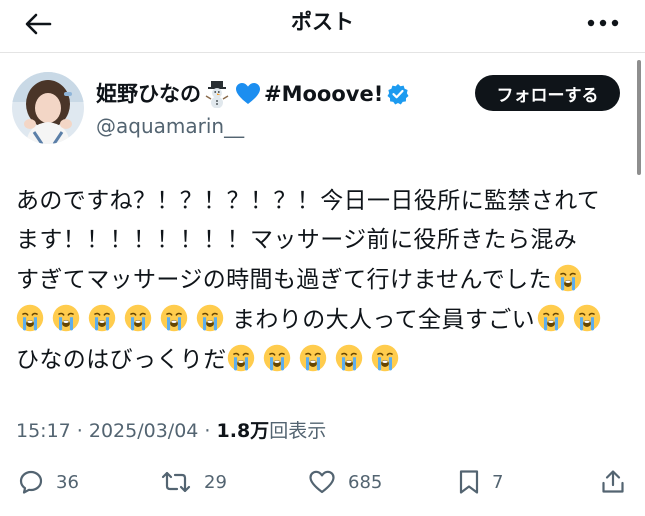 This screenshot has height=516, width=645. Describe the element at coordinates (365, 482) in the screenshot. I see `like-count: 685` at that location.